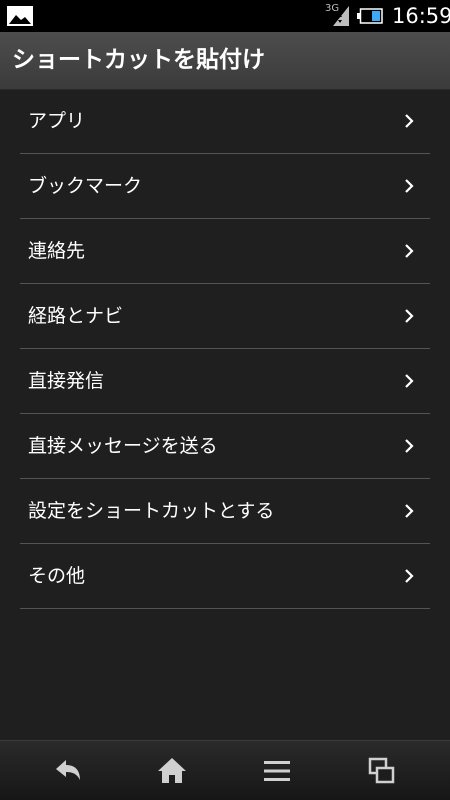 This screenshot has height=800, width=450. What do you see at coordinates (225, 576) in the screenshot?
I see `list-item-other: その他` at bounding box center [225, 576].